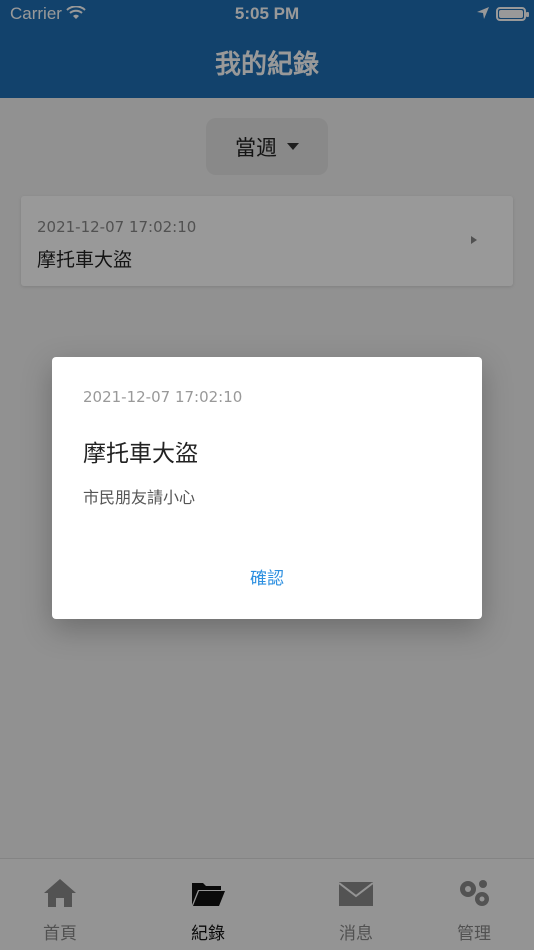  What do you see at coordinates (140, 454) in the screenshot?
I see `dialog-title: 摩托車大盜` at bounding box center [140, 454].